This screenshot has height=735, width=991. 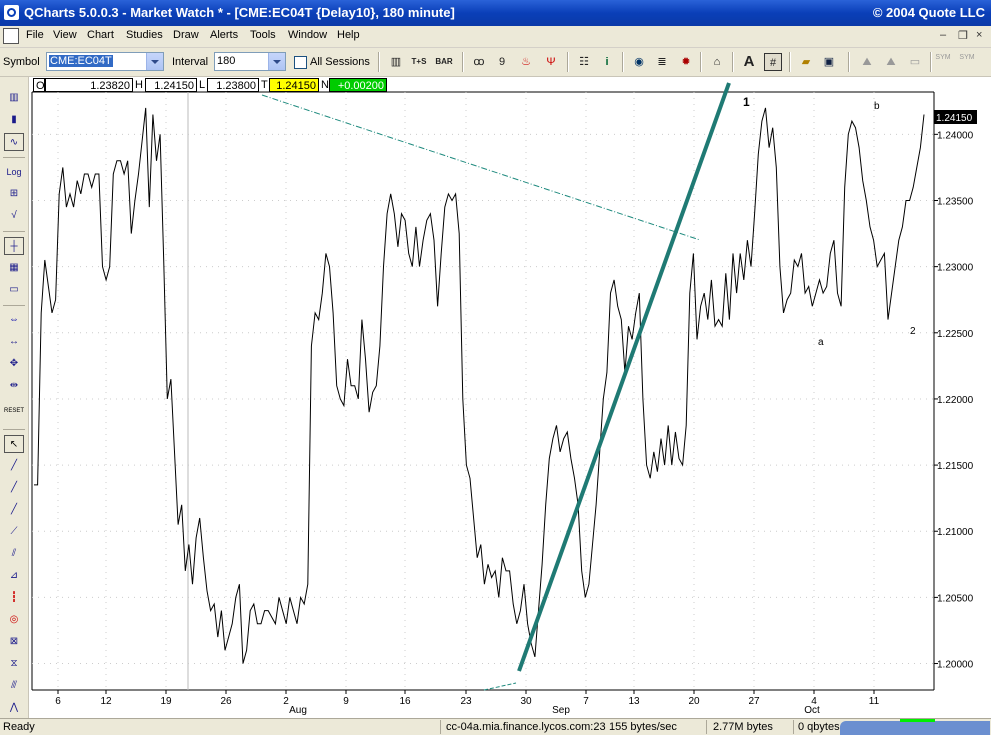 What do you see at coordinates (915, 62) in the screenshot?
I see `disabled-tool-icon: ▭` at bounding box center [915, 62].